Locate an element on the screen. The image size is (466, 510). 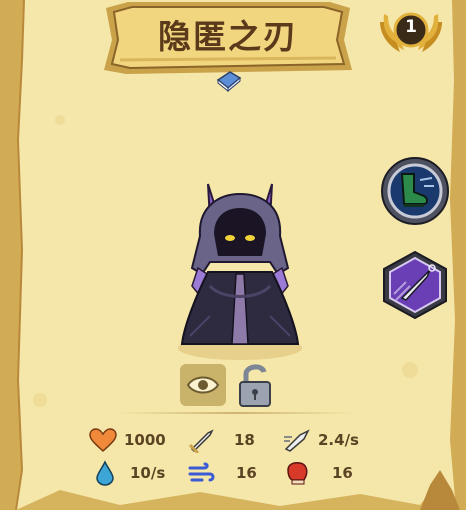
stat-health-value: 1000 is located at coordinates (145, 440).